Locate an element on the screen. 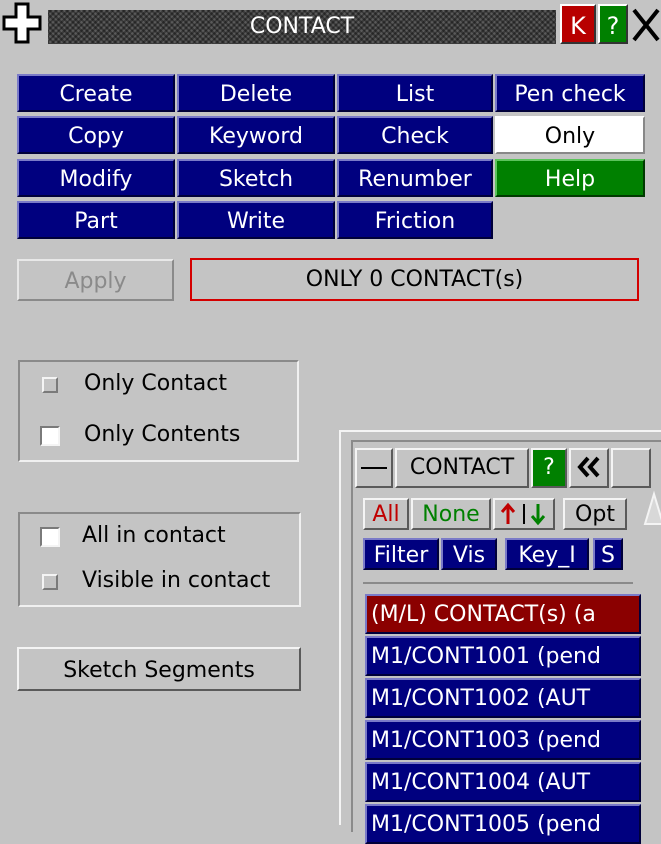 The width and height of the screenshot is (661, 844). write-button: Write is located at coordinates (256, 220).